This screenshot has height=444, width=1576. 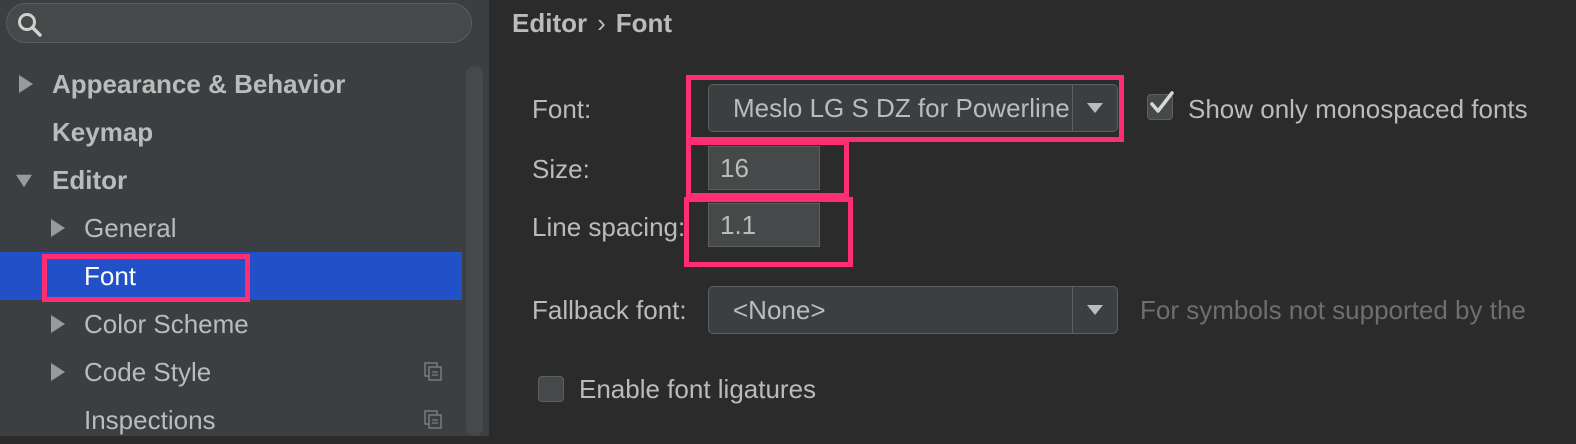 I want to click on breadcrumb-parent: Editor, so click(x=550, y=23).